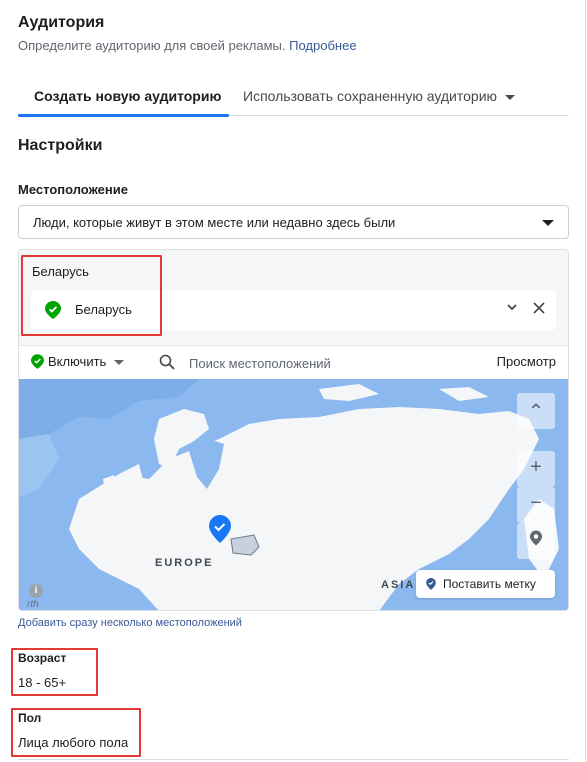 Image resolution: width=587 pixels, height=762 pixels. I want to click on drop-pin-label: Поставить метку, so click(489, 584).